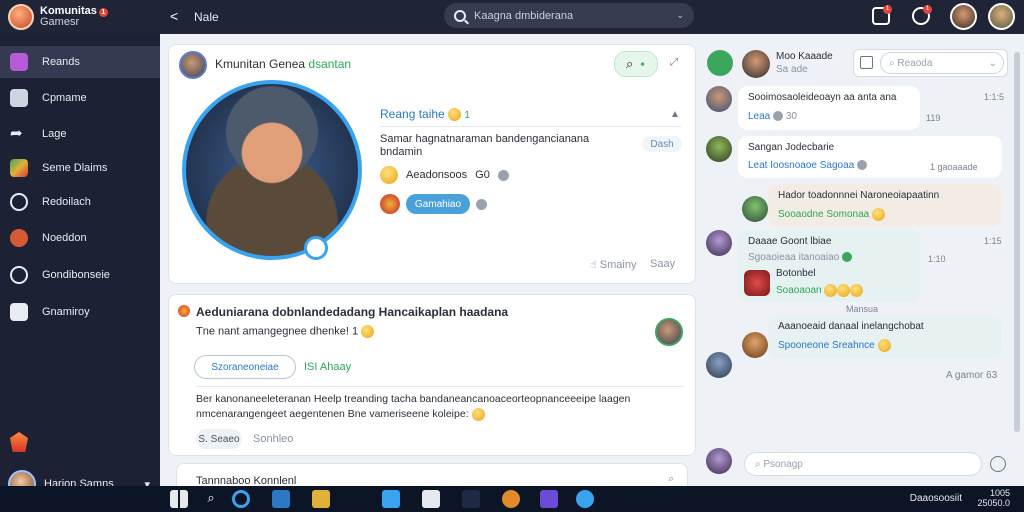  I want to click on sidebar-item-reands: Reands, so click(80, 62).